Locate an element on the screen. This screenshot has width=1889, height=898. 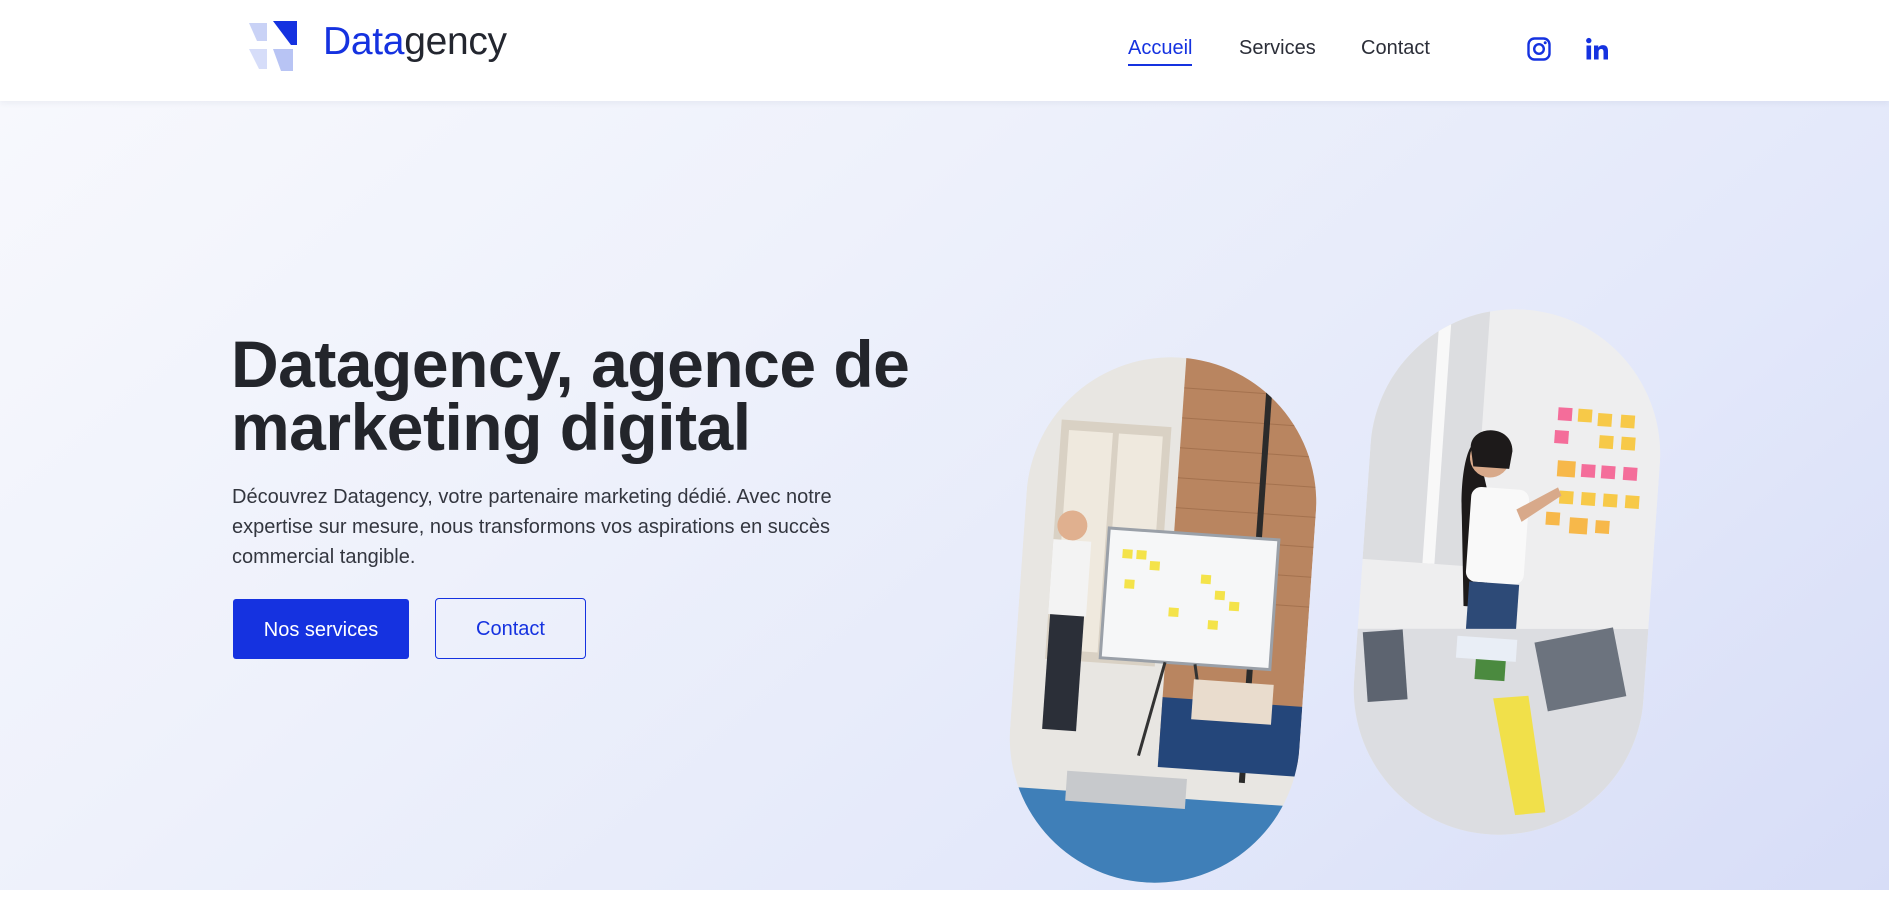
linkedin-icon is located at coordinates (1597, 49).